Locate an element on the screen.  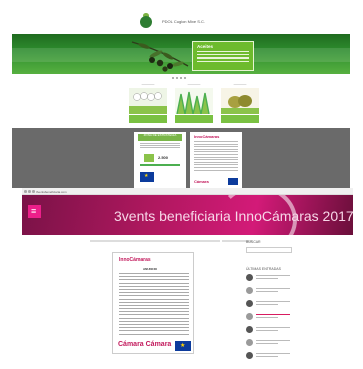
strategy-poster: ZONA DE ESTRATEGIA 2.500 is located at coordinates (160, 160).